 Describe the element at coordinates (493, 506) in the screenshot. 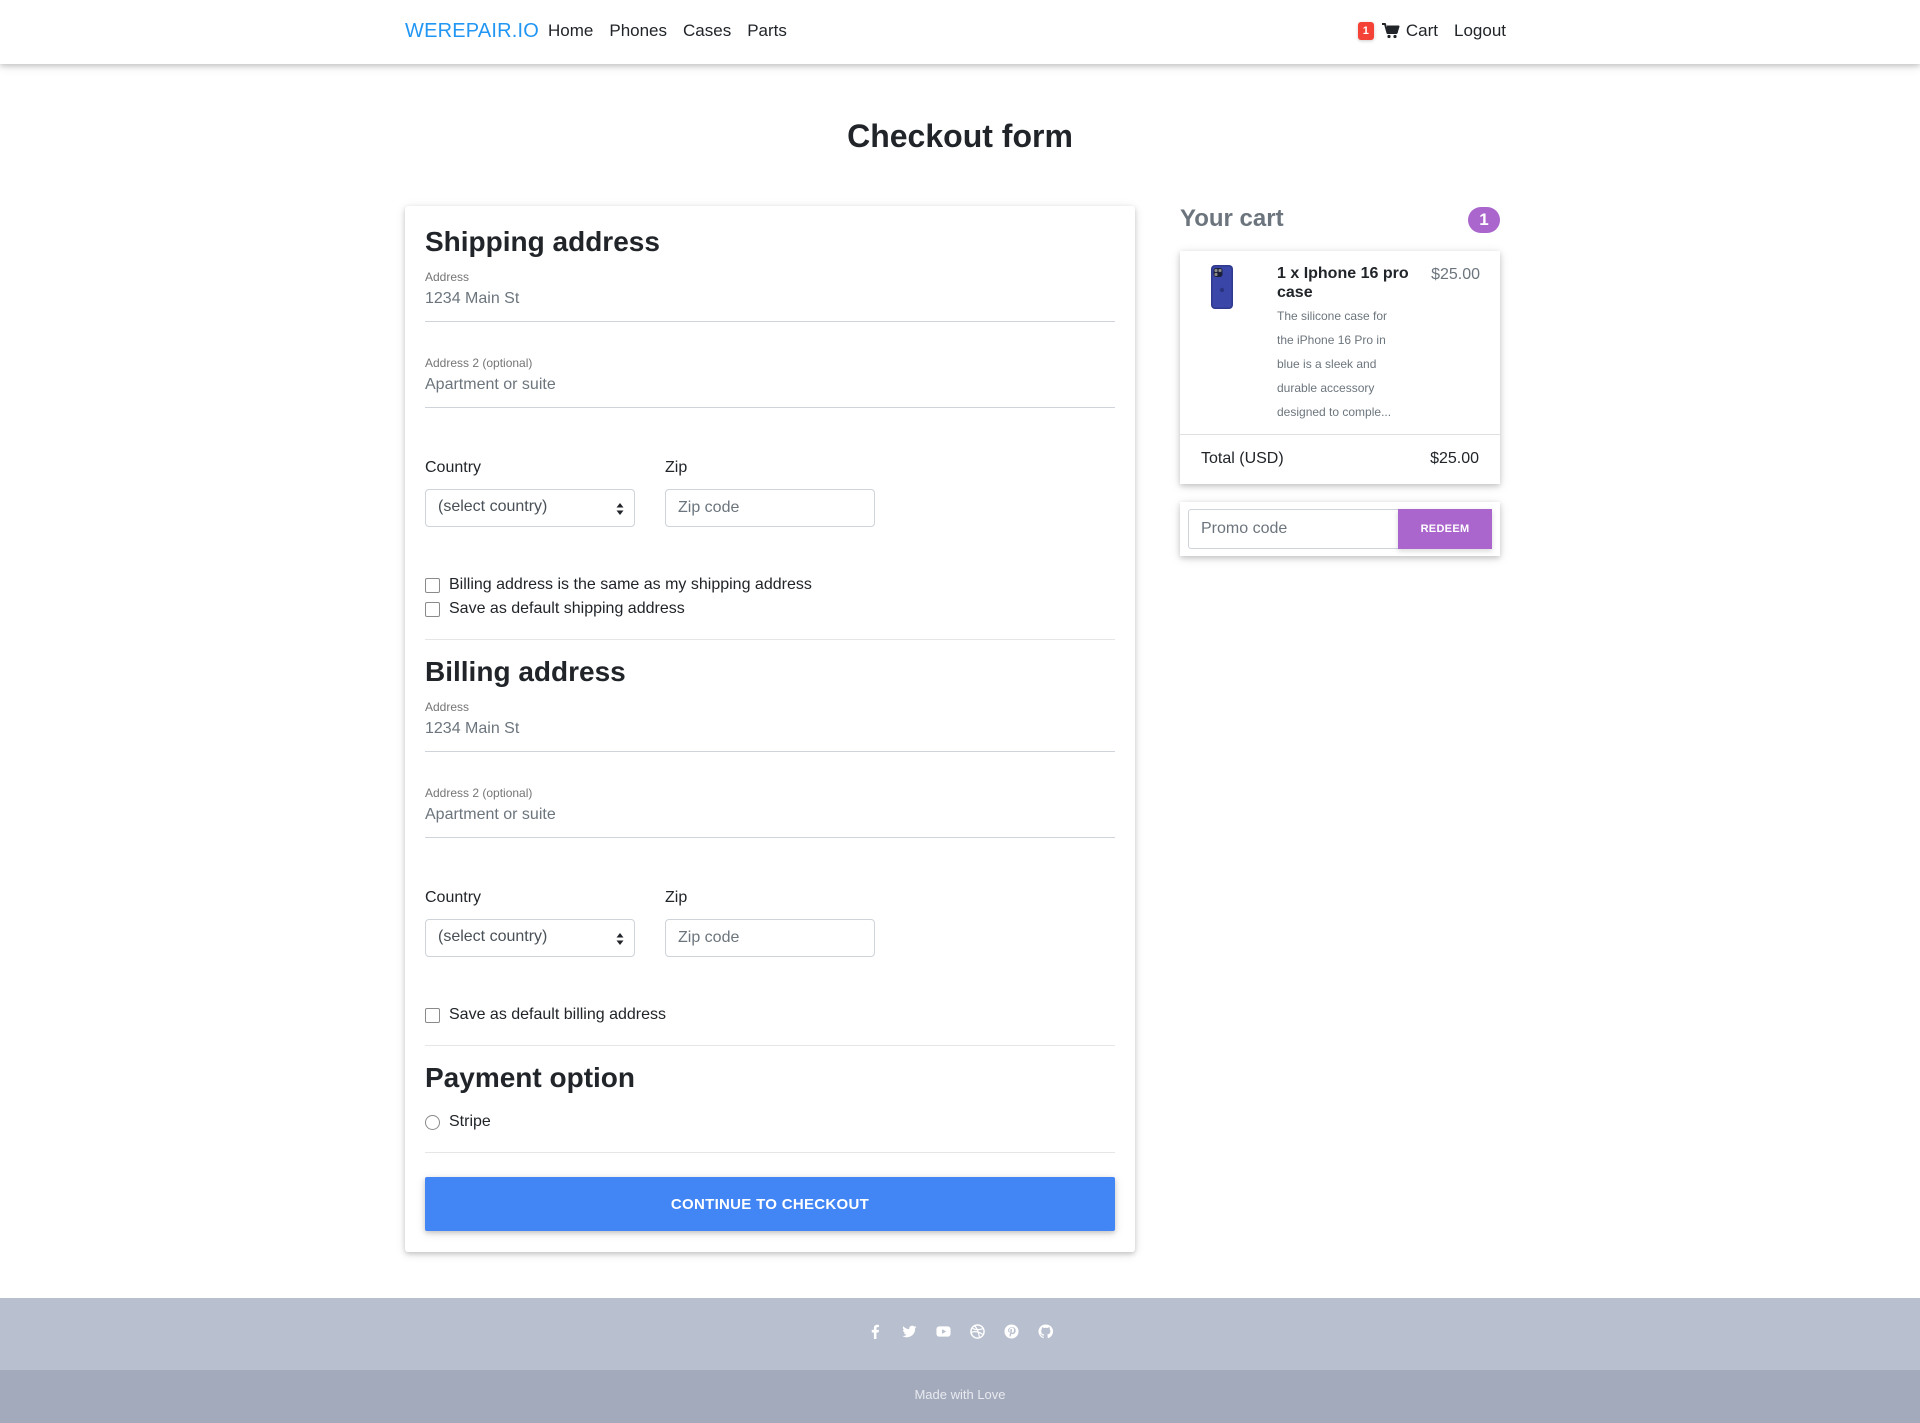

I see `shipping-country-value: (select country)` at that location.